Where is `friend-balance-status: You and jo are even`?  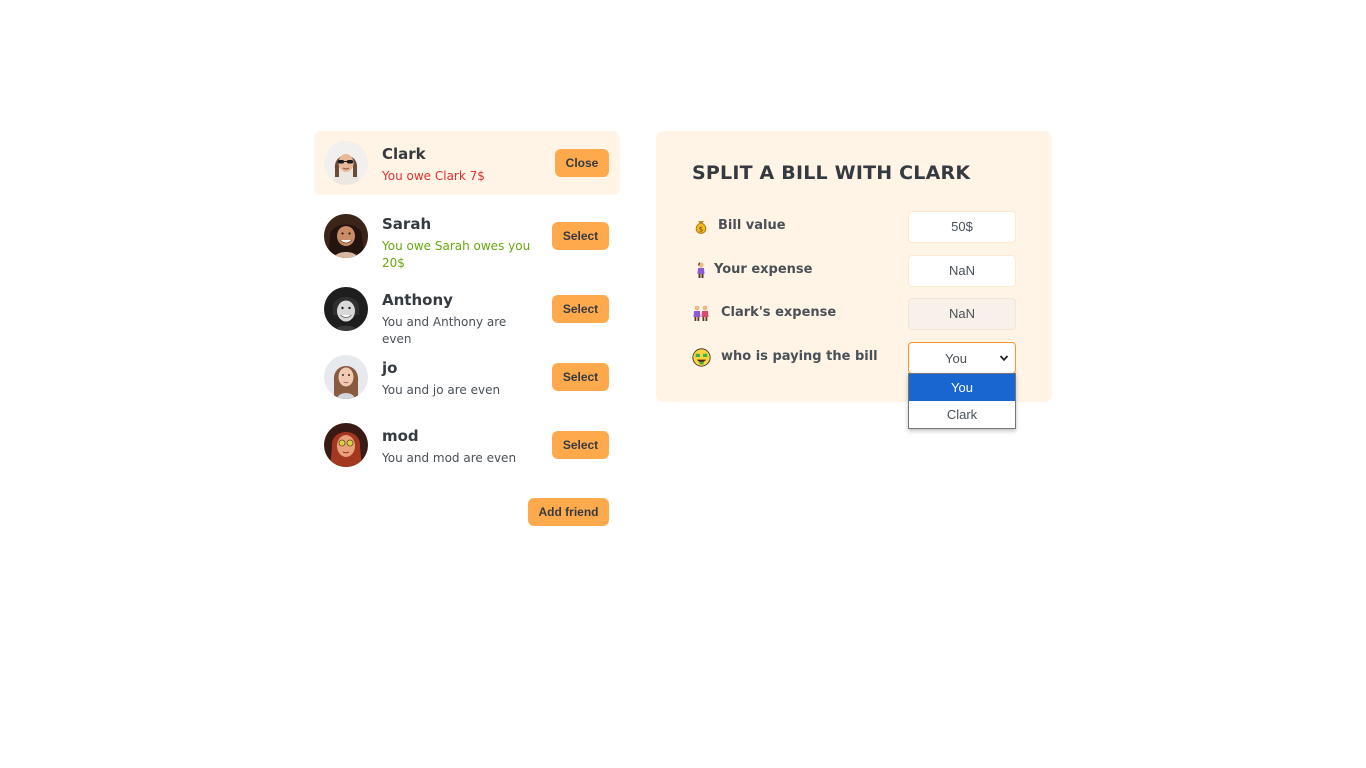 friend-balance-status: You and jo are even is located at coordinates (441, 390).